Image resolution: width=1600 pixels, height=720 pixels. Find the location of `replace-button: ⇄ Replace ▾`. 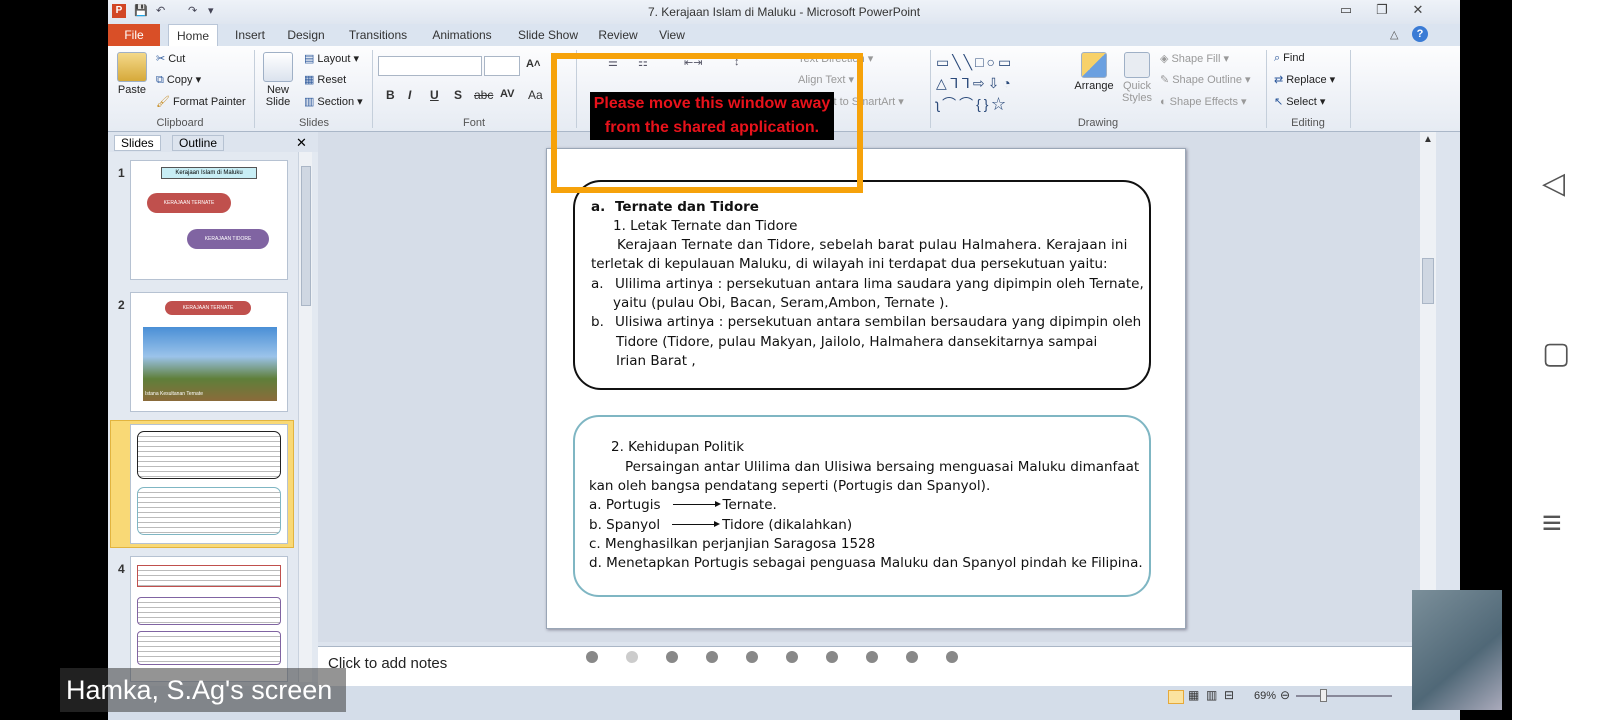

replace-button: ⇄ Replace ▾ is located at coordinates (1304, 79).